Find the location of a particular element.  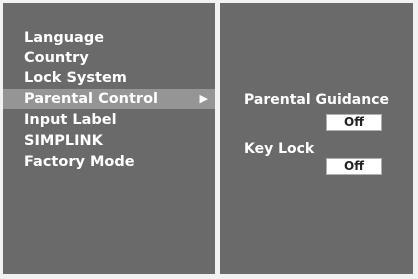

menu-item-label: Language is located at coordinates (64, 38).